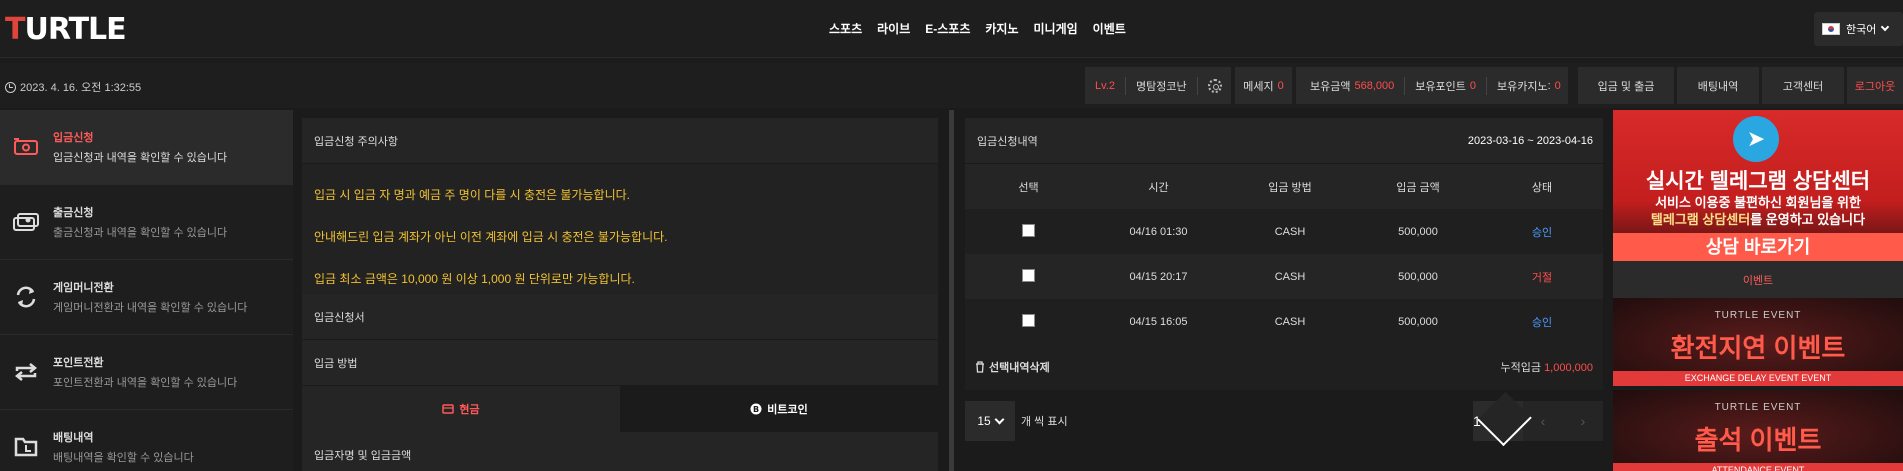 The height and width of the screenshot is (471, 1903). Describe the element at coordinates (1718, 85) in the screenshot. I see `bet-history-button: 배팅내역` at that location.